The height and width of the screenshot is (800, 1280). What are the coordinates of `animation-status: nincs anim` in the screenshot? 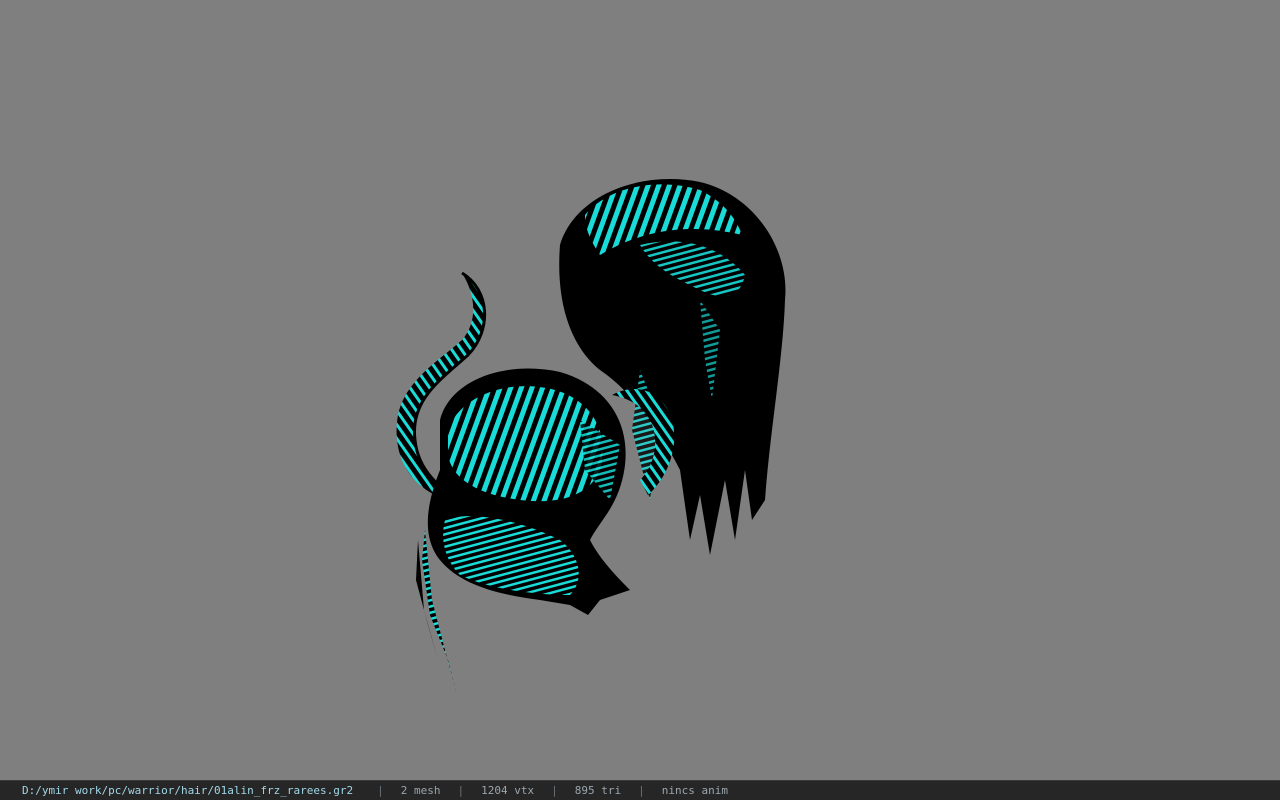 It's located at (694, 790).